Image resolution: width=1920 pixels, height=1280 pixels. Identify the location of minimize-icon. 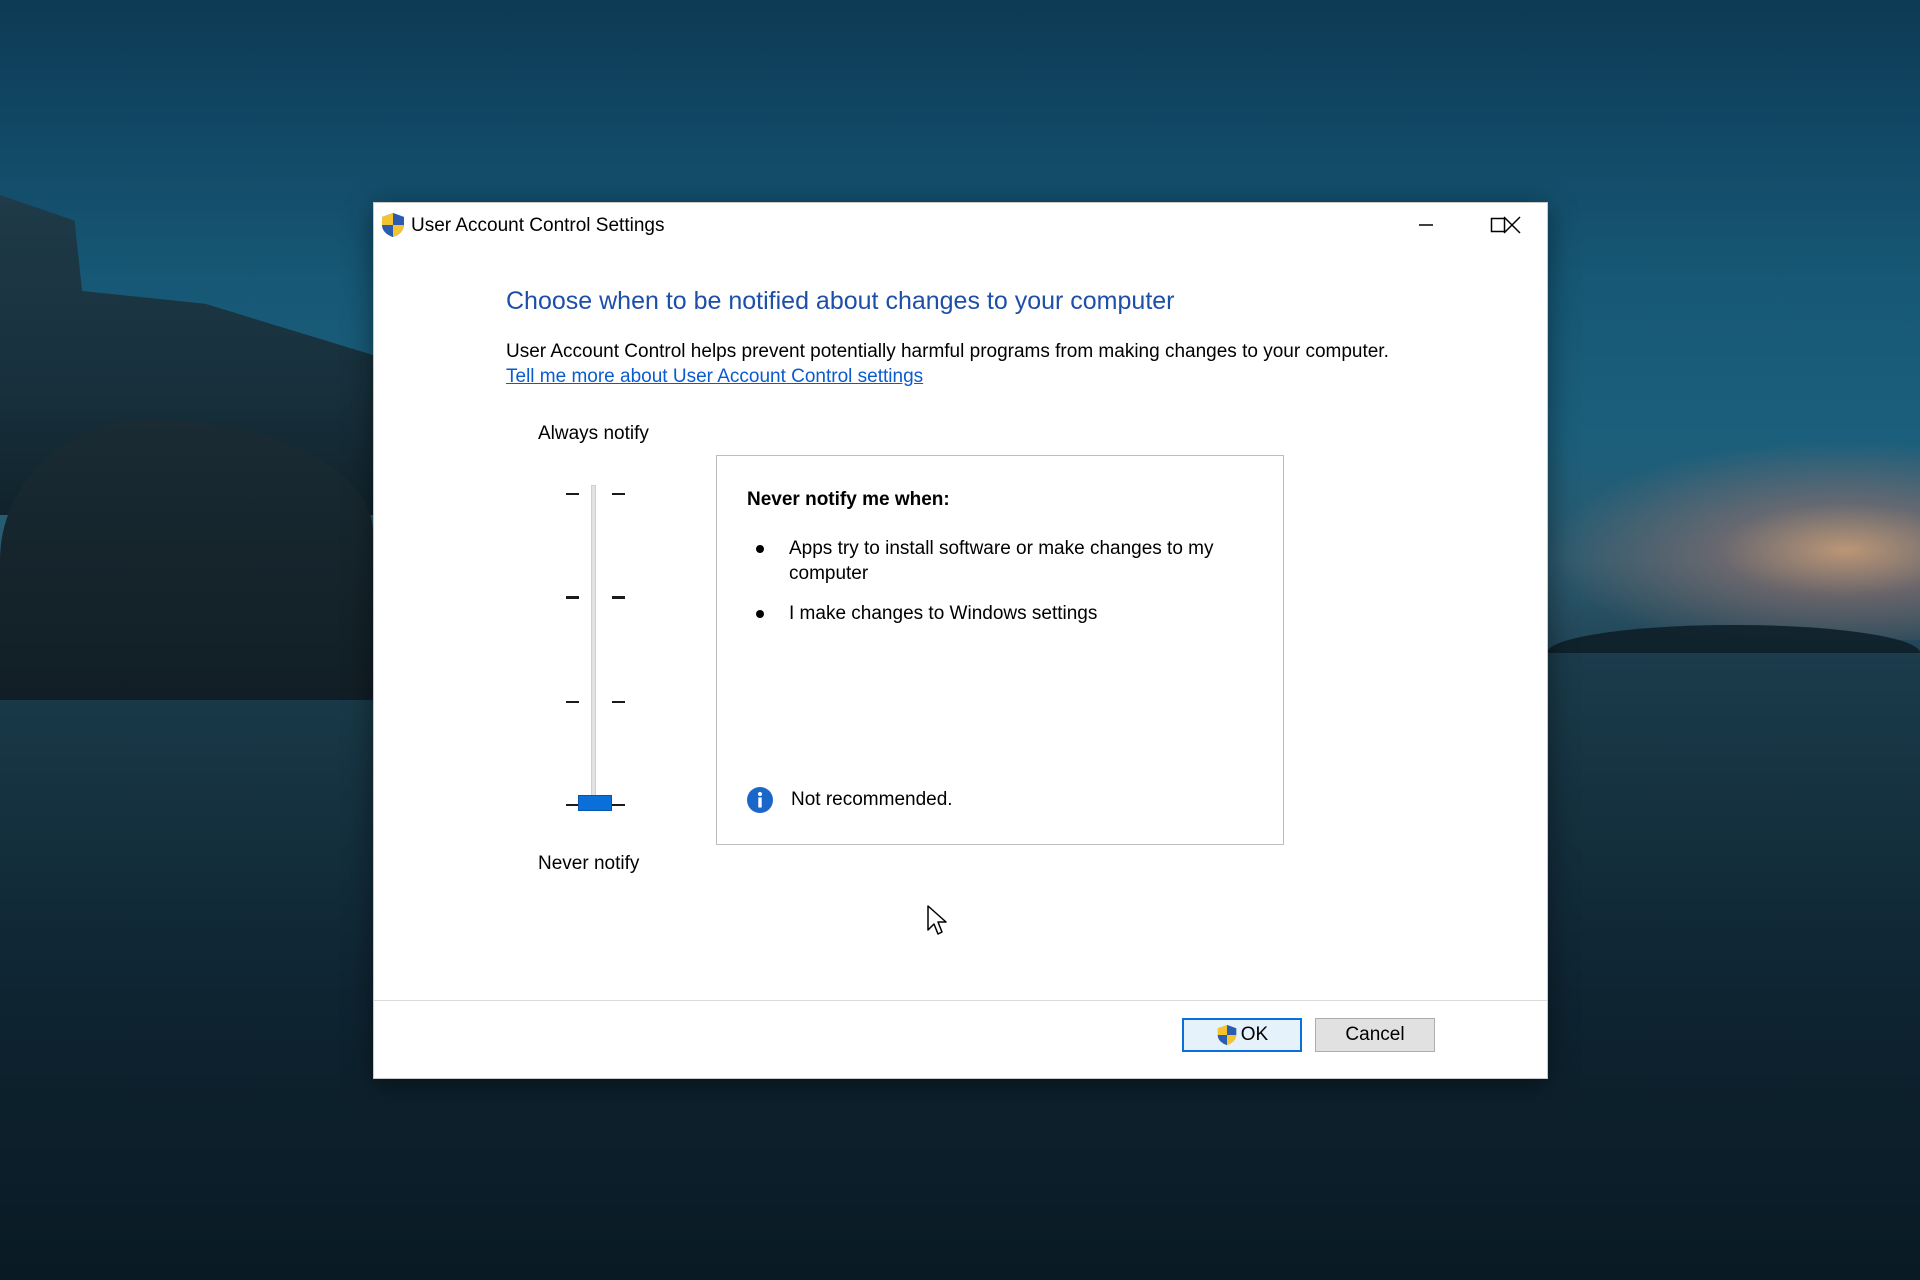
(1426, 225).